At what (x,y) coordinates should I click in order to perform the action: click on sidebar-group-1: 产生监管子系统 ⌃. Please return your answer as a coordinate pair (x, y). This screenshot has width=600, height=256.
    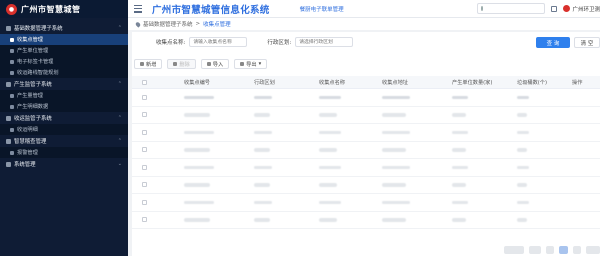
    Looking at the image, I should click on (64, 84).